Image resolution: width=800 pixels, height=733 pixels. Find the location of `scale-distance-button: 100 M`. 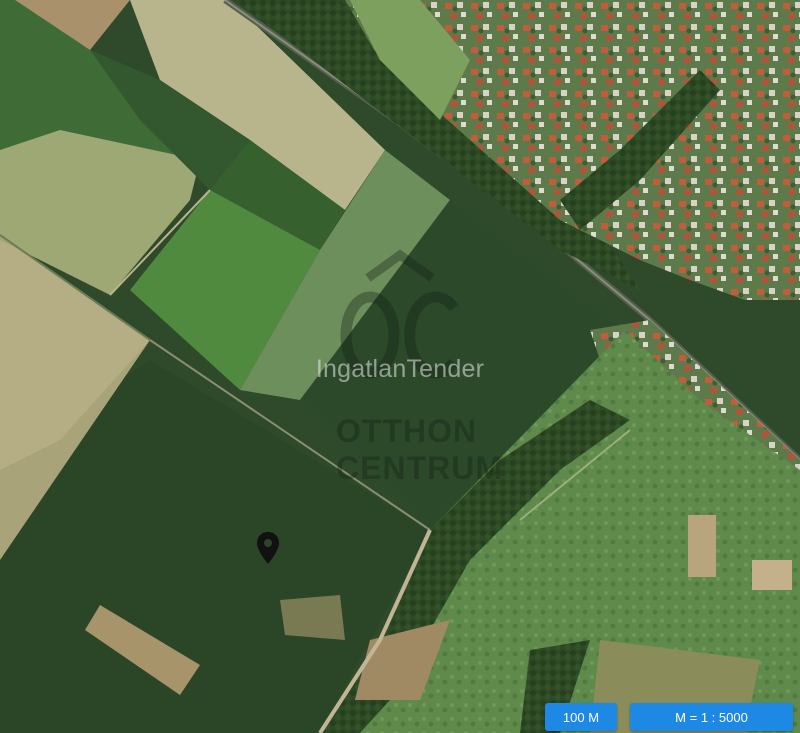

scale-distance-button: 100 M is located at coordinates (581, 717).